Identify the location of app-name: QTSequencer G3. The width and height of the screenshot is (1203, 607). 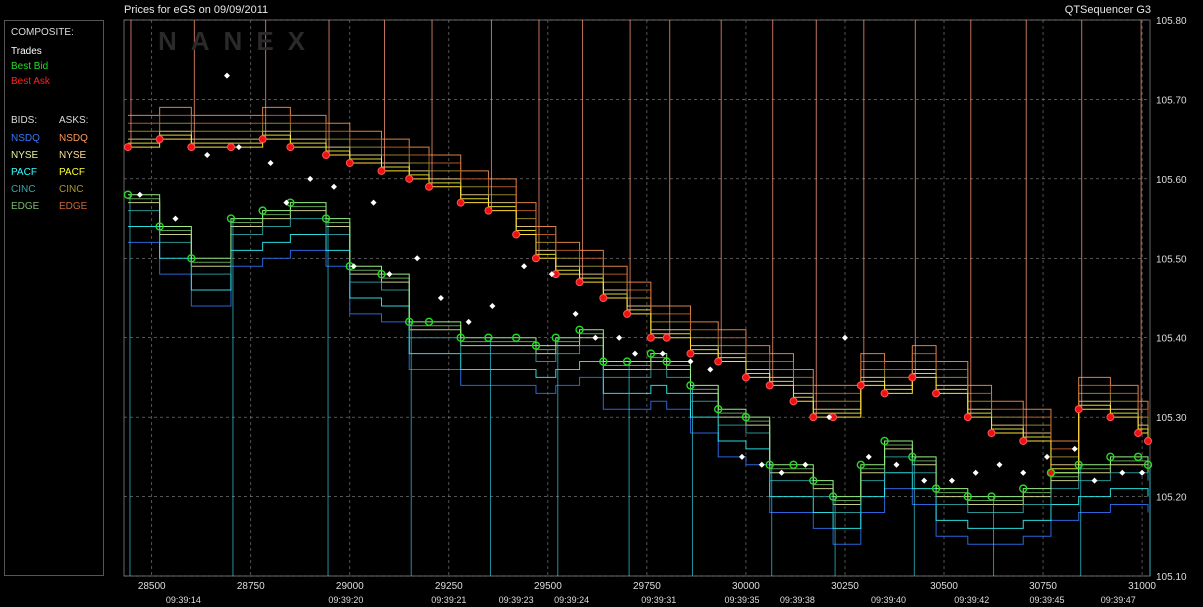
(1107, 10).